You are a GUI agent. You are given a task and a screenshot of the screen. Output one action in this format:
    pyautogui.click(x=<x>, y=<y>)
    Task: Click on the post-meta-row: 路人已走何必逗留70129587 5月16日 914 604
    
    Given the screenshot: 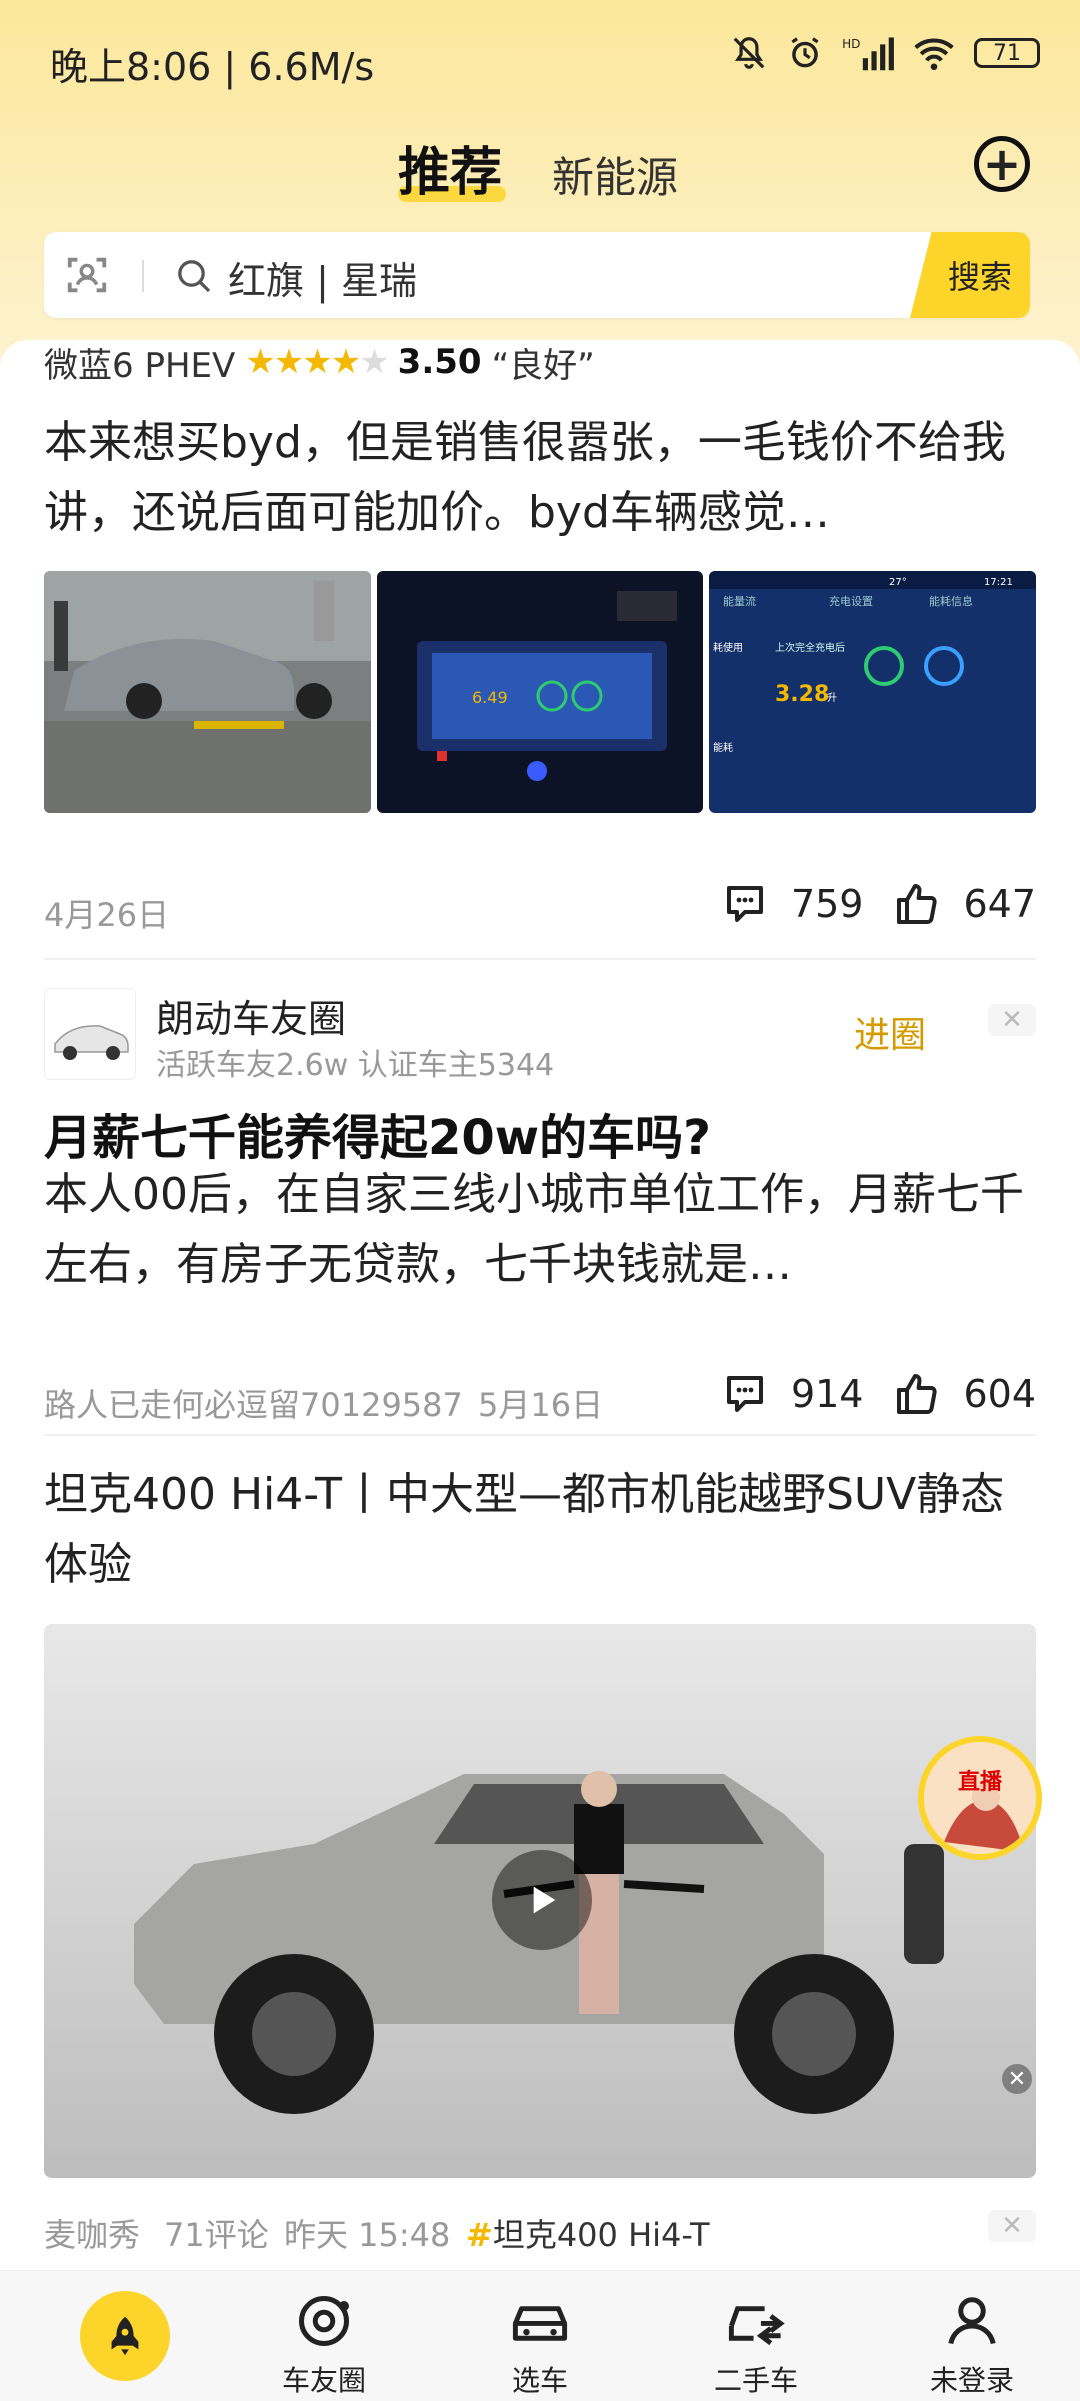 What is the action you would take?
    pyautogui.click(x=540, y=1400)
    